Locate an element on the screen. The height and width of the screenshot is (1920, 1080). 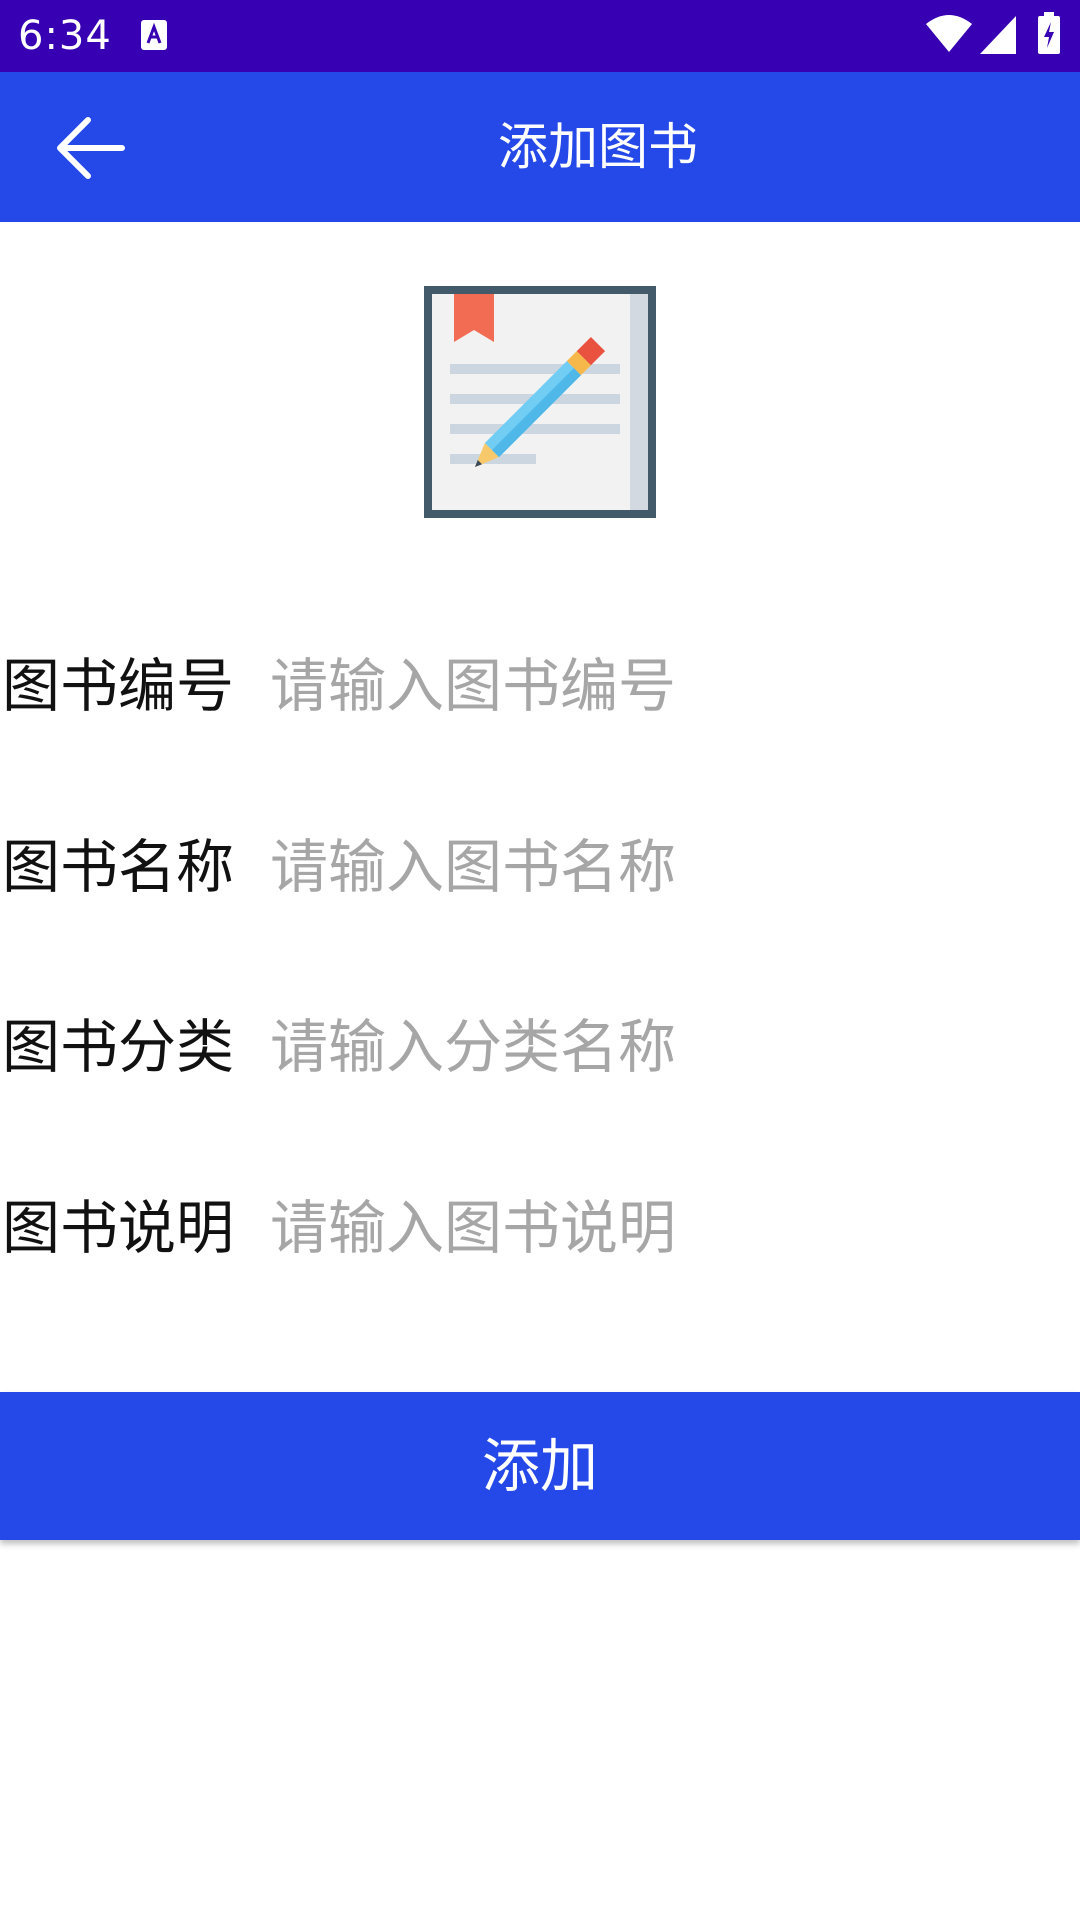
app-bar: 添加图书 is located at coordinates (540, 147).